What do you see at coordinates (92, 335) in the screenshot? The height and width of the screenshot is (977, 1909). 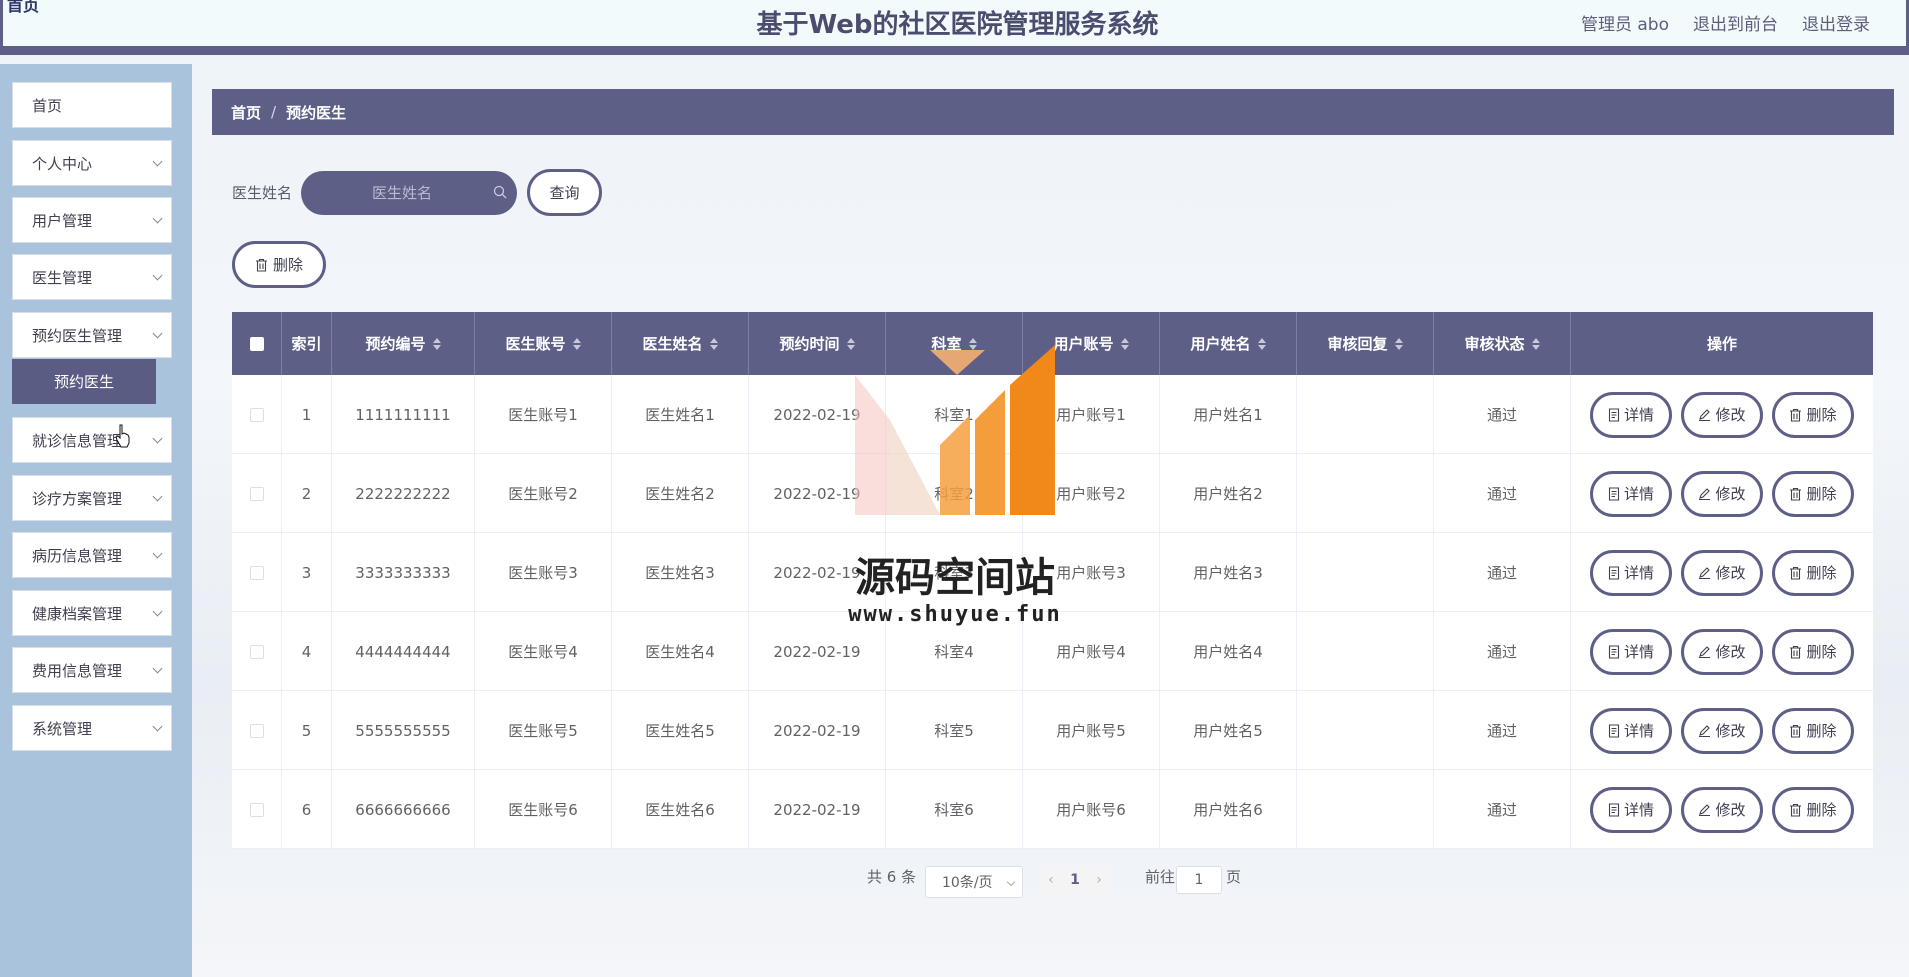 I see `sidebar-item-appointment-management: 预约医生管理` at bounding box center [92, 335].